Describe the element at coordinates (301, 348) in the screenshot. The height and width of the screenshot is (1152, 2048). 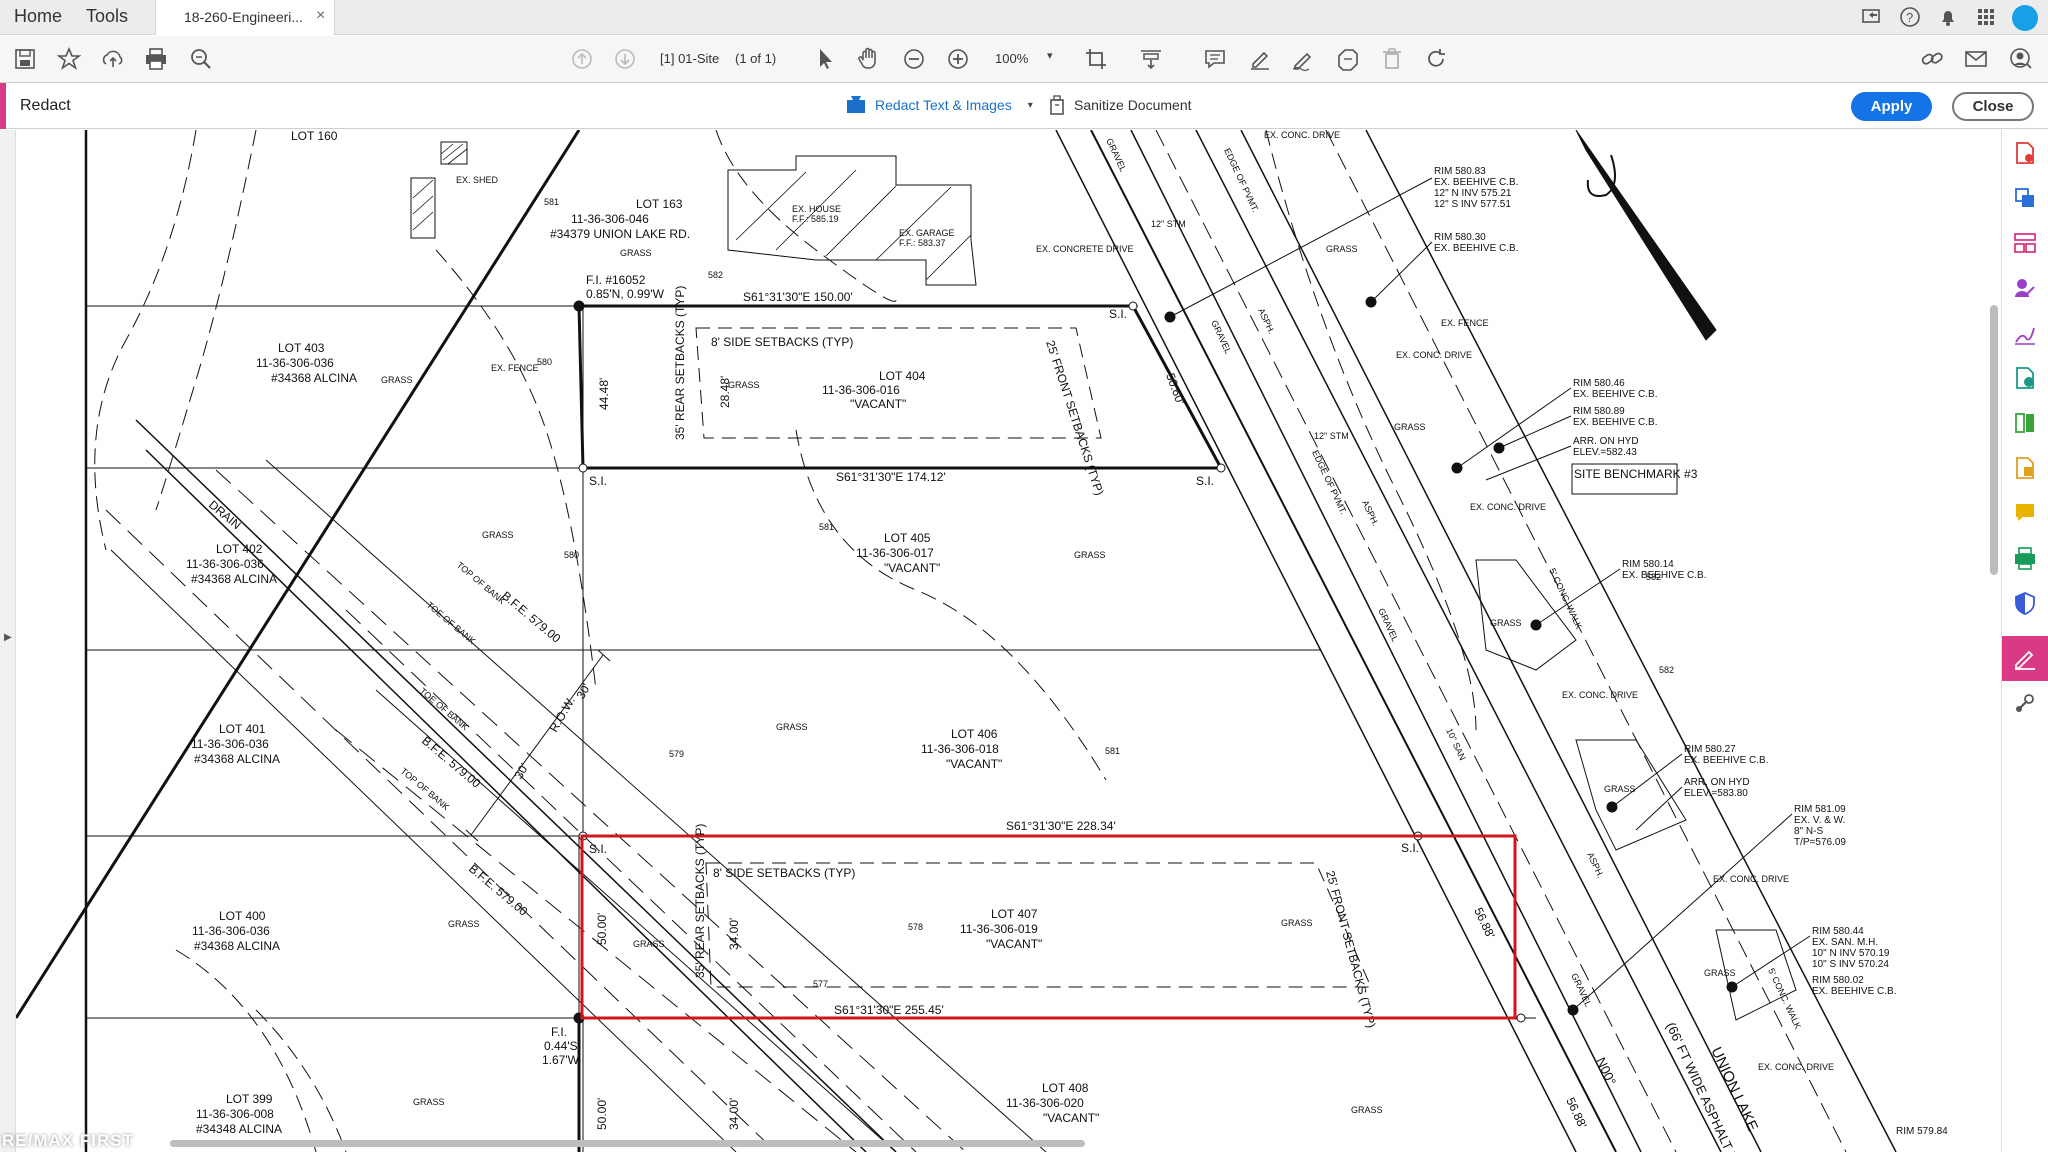
I see `lot-403-name: LOT 403` at that location.